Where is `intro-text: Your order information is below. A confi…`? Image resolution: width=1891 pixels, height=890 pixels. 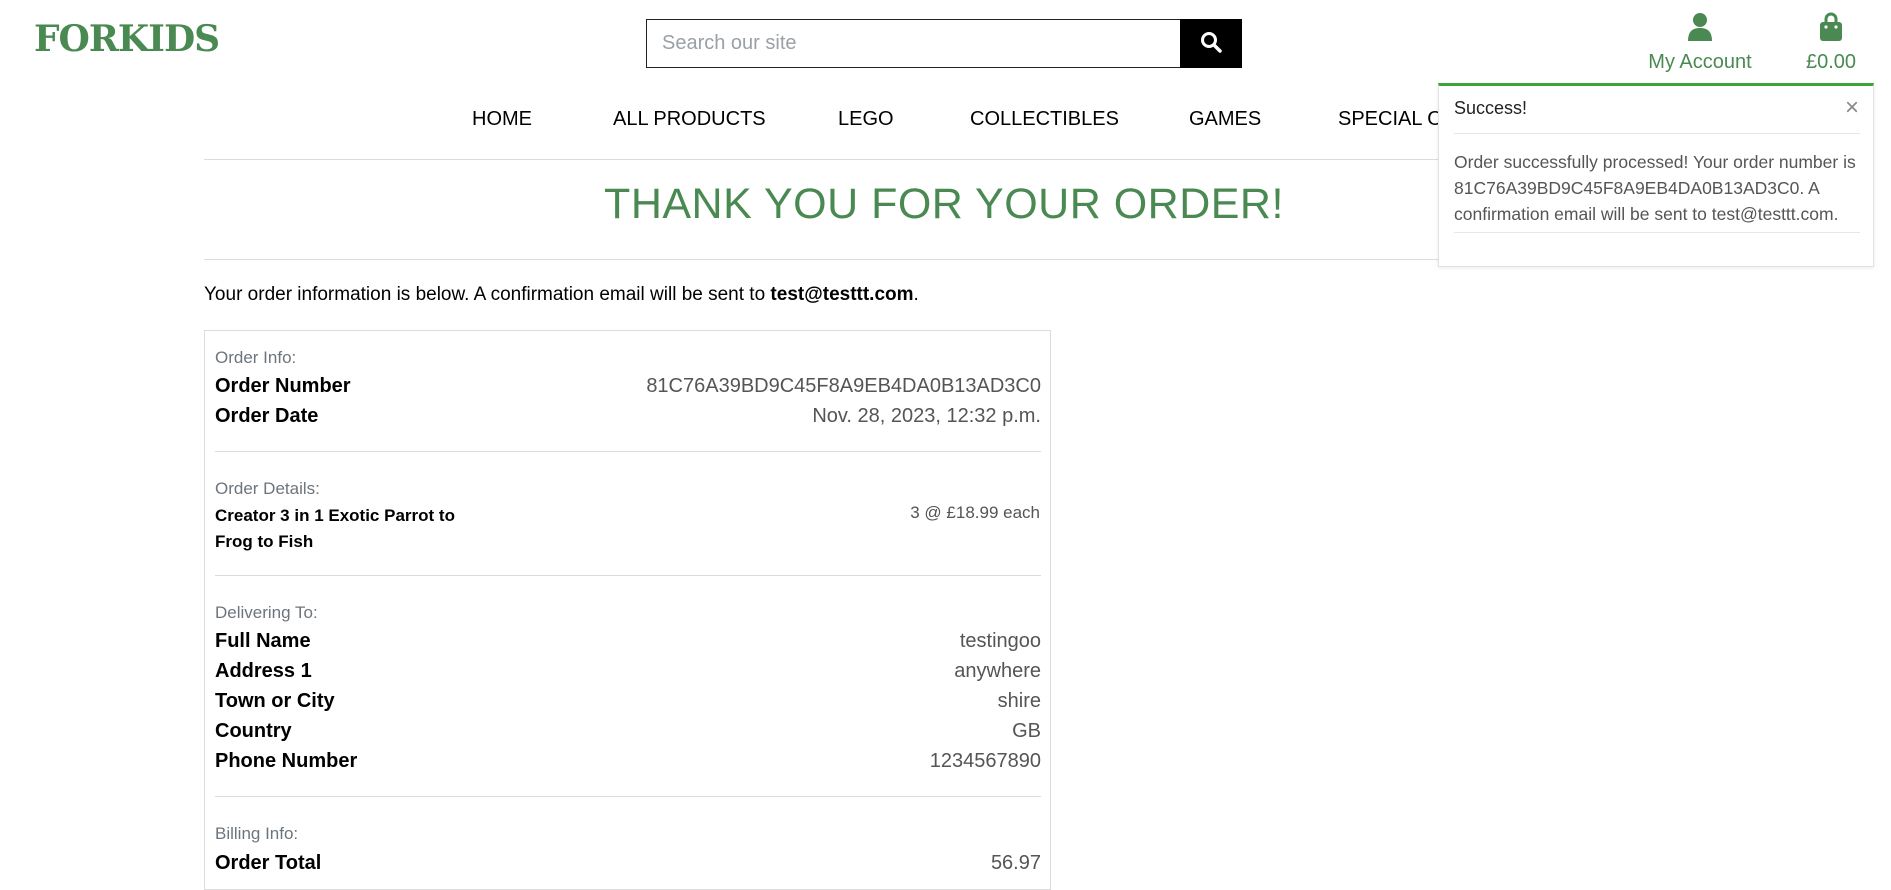 intro-text: Your order information is below. A confi… is located at coordinates (561, 295).